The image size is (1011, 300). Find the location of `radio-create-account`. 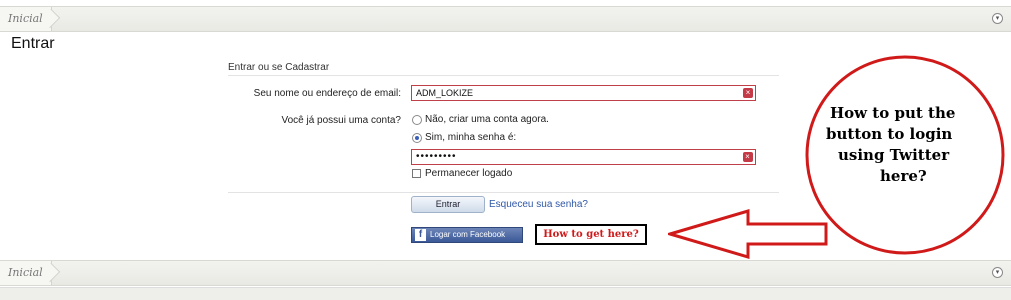

radio-create-account is located at coordinates (417, 120).